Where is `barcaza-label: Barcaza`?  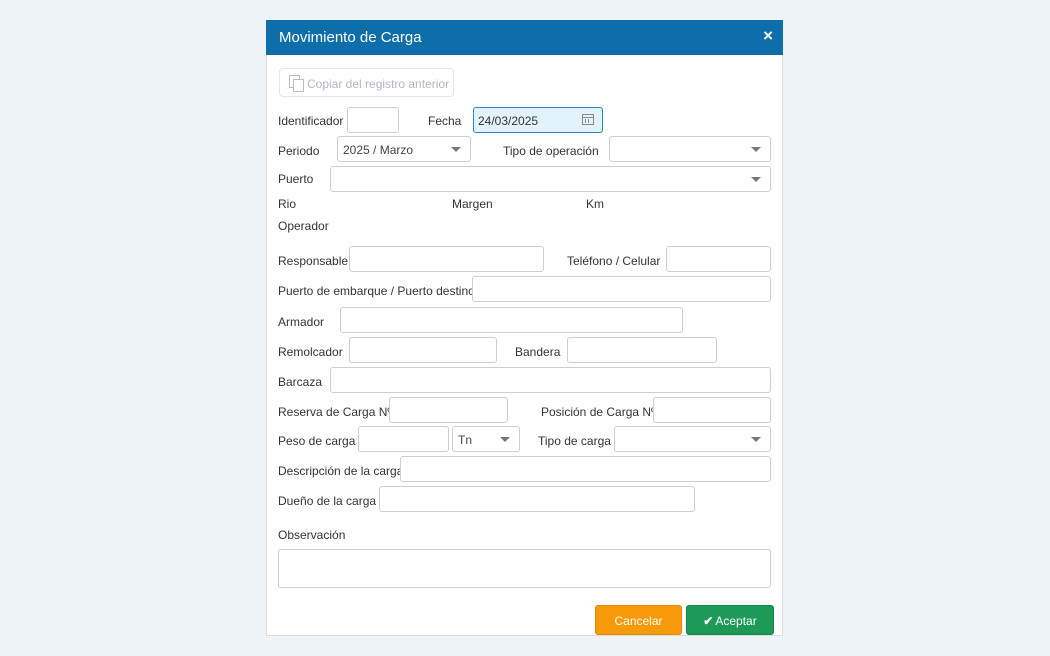
barcaza-label: Barcaza is located at coordinates (300, 382).